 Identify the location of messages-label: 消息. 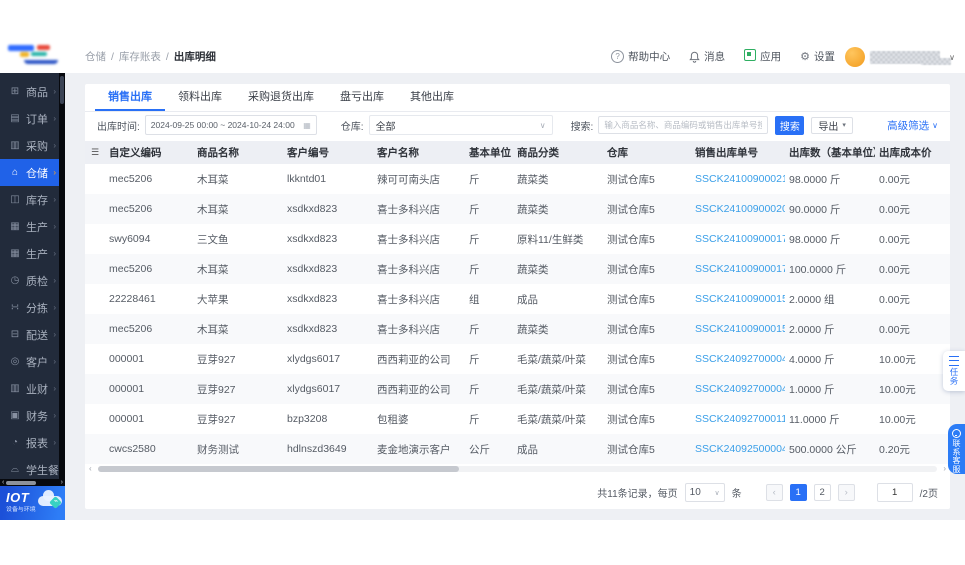
(715, 57).